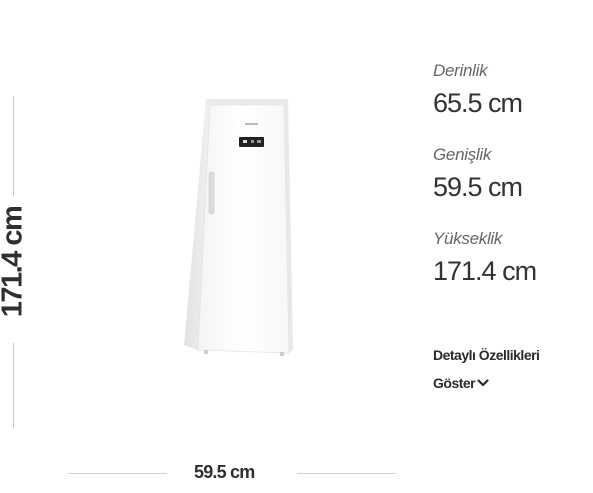 Image resolution: width=593 pixels, height=493 pixels. I want to click on height-dimension-line-bottom, so click(13, 385).